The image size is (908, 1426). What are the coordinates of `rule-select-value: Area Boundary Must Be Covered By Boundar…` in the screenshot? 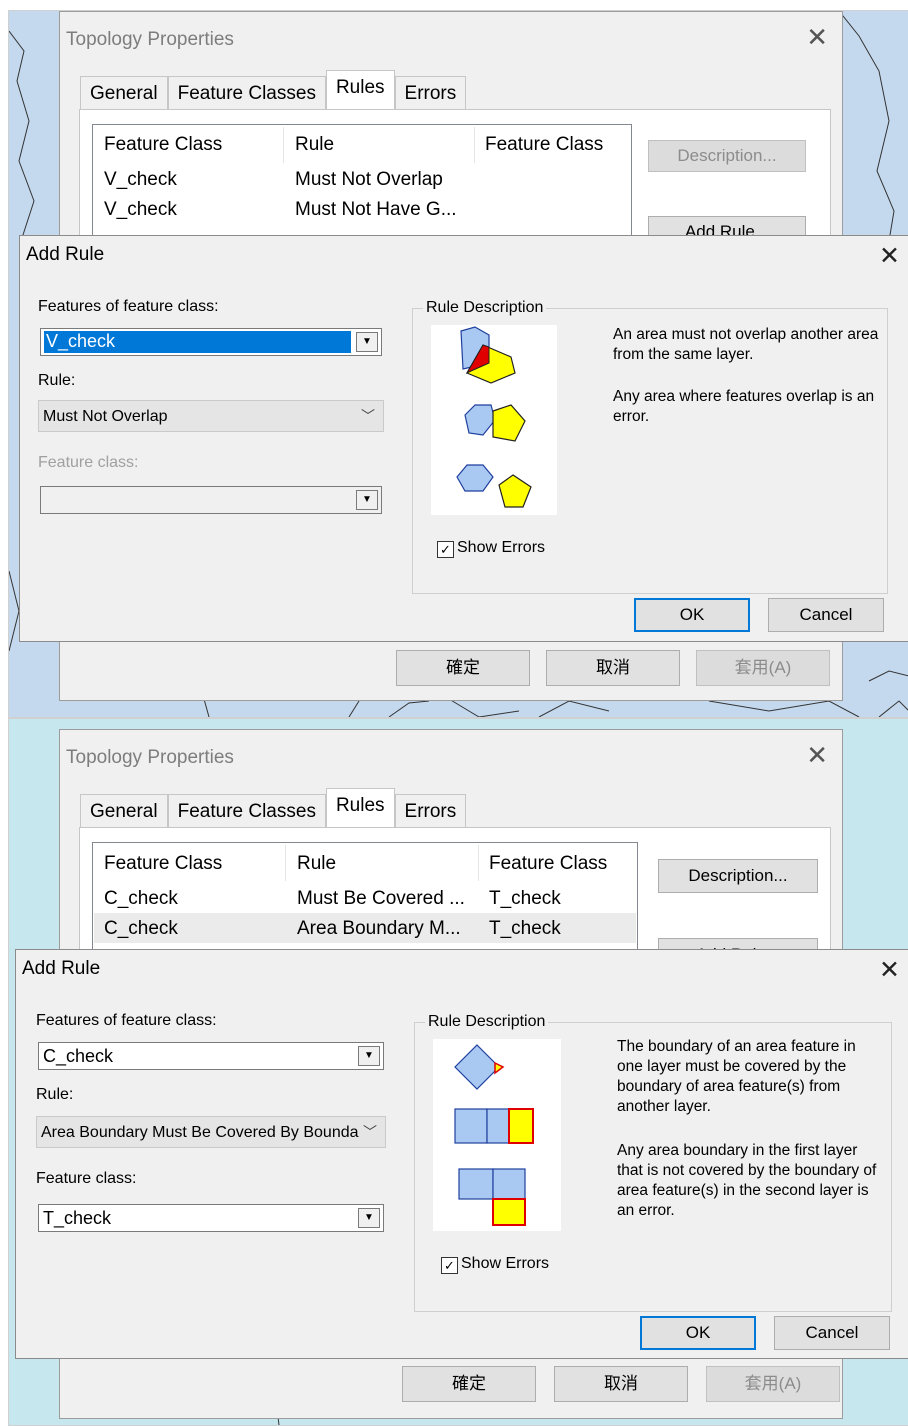 It's located at (200, 1132).